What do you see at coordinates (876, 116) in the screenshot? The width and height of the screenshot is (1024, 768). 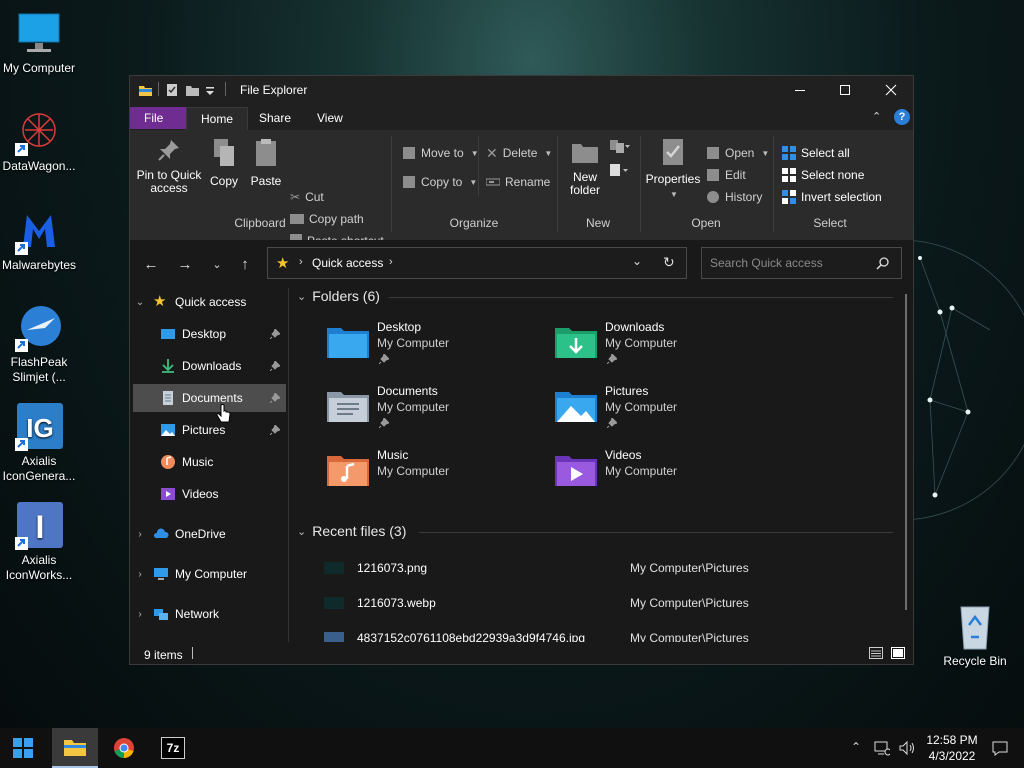 I see `collapse-ribbon-icon: ⌃` at bounding box center [876, 116].